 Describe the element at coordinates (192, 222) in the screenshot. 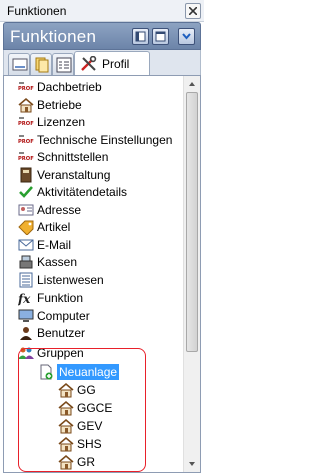

I see `scroll-thumb` at that location.